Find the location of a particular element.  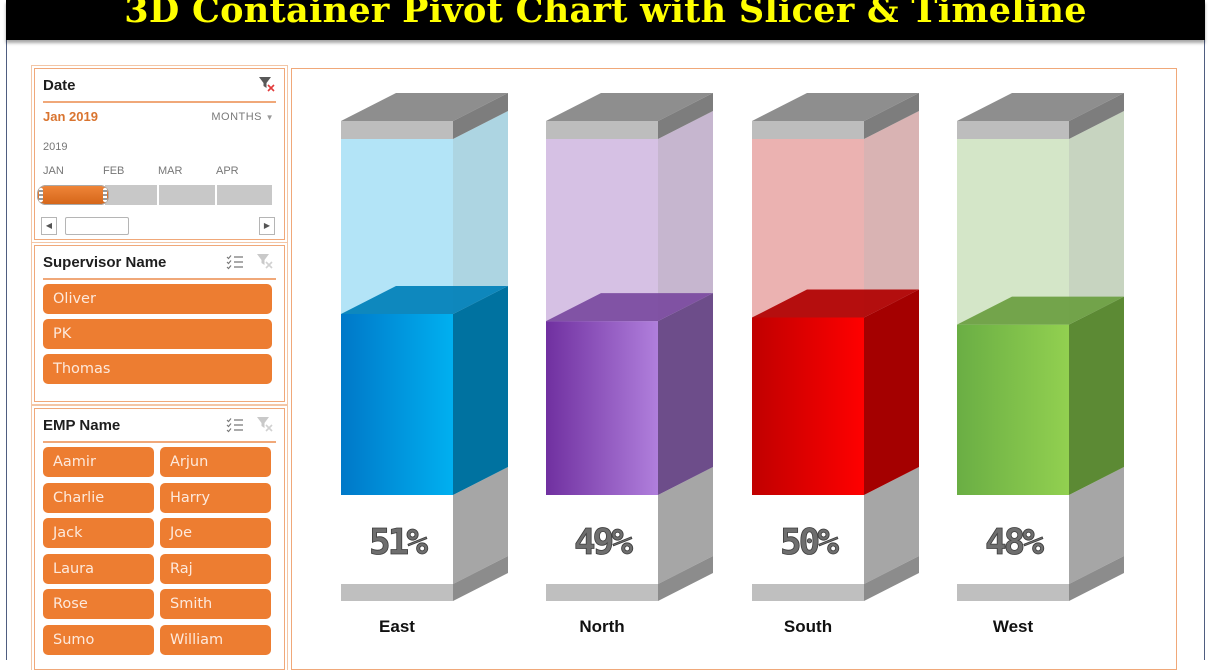

category-label: West is located at coordinates (1013, 626).